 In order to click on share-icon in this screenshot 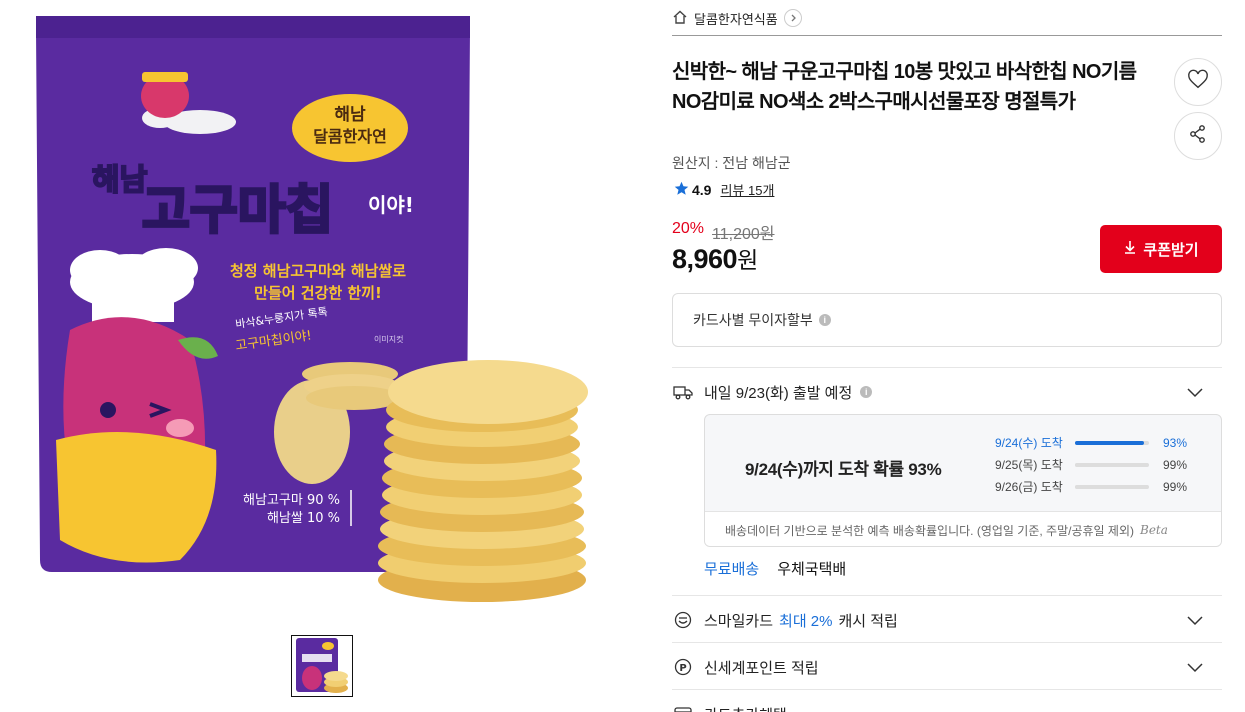, I will do `click(1198, 136)`.